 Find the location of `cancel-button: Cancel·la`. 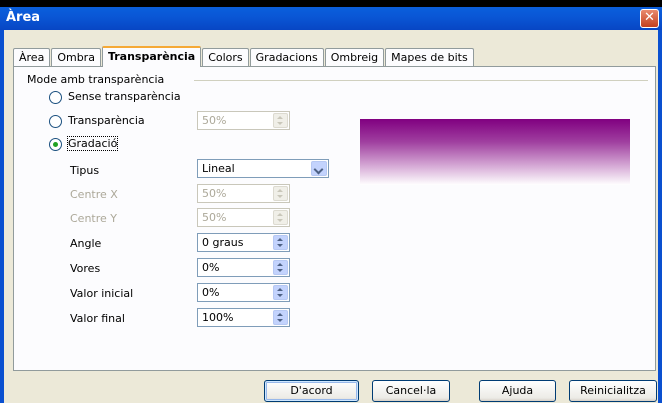

cancel-button: Cancel·la is located at coordinates (411, 391).